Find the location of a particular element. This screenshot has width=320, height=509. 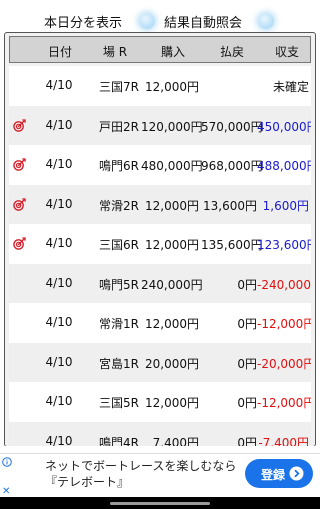

cell-venue: 鳴門5R is located at coordinates (119, 284).